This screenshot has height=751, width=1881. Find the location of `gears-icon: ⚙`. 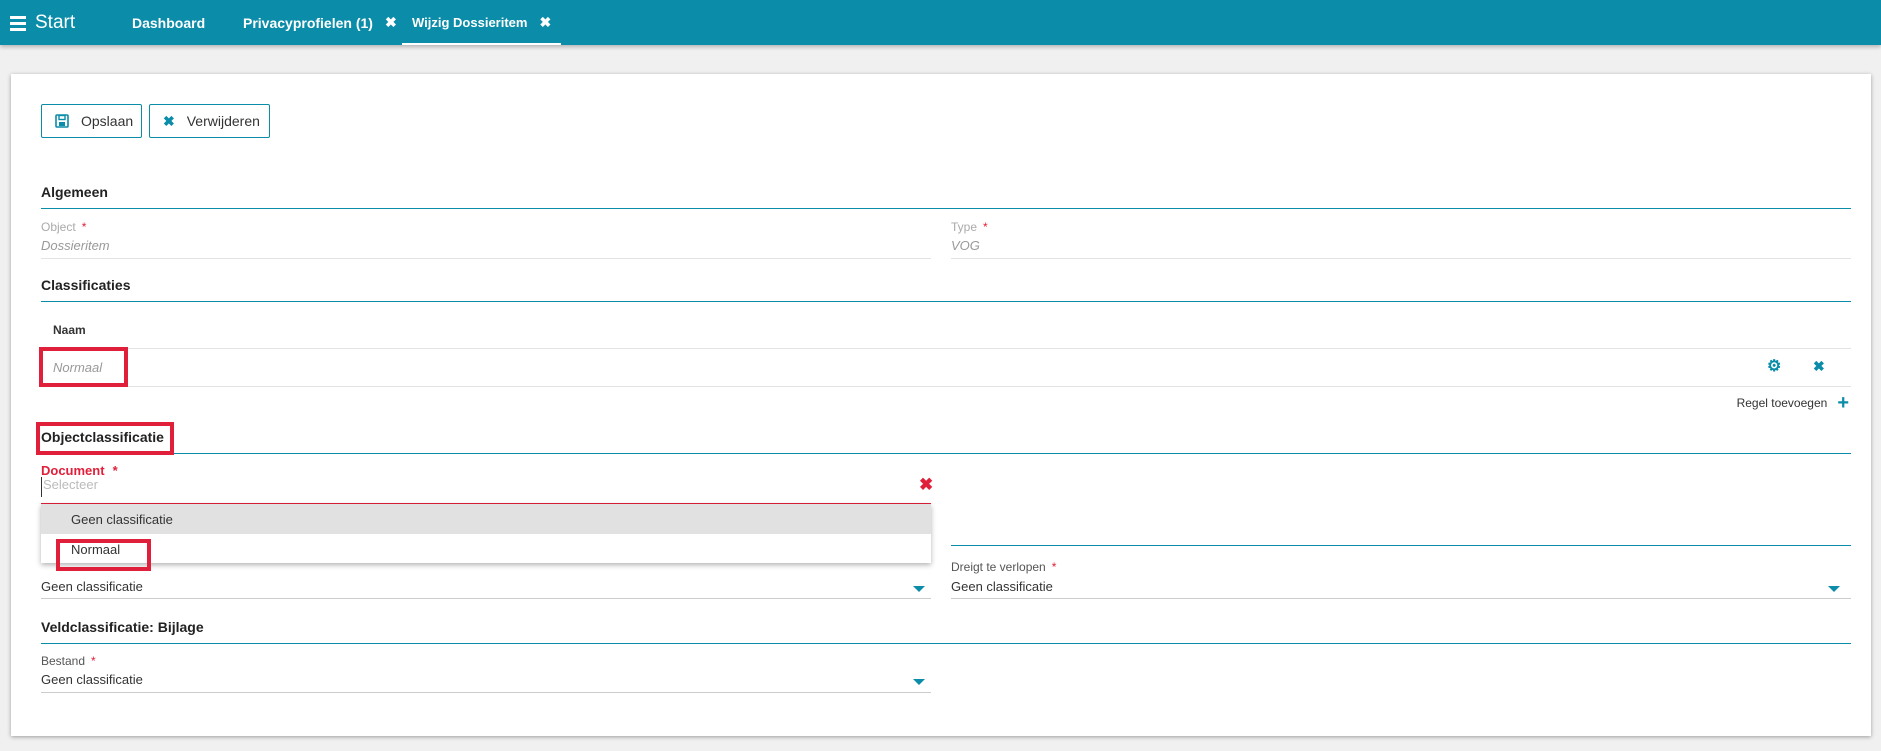

gears-icon: ⚙ is located at coordinates (1774, 366).